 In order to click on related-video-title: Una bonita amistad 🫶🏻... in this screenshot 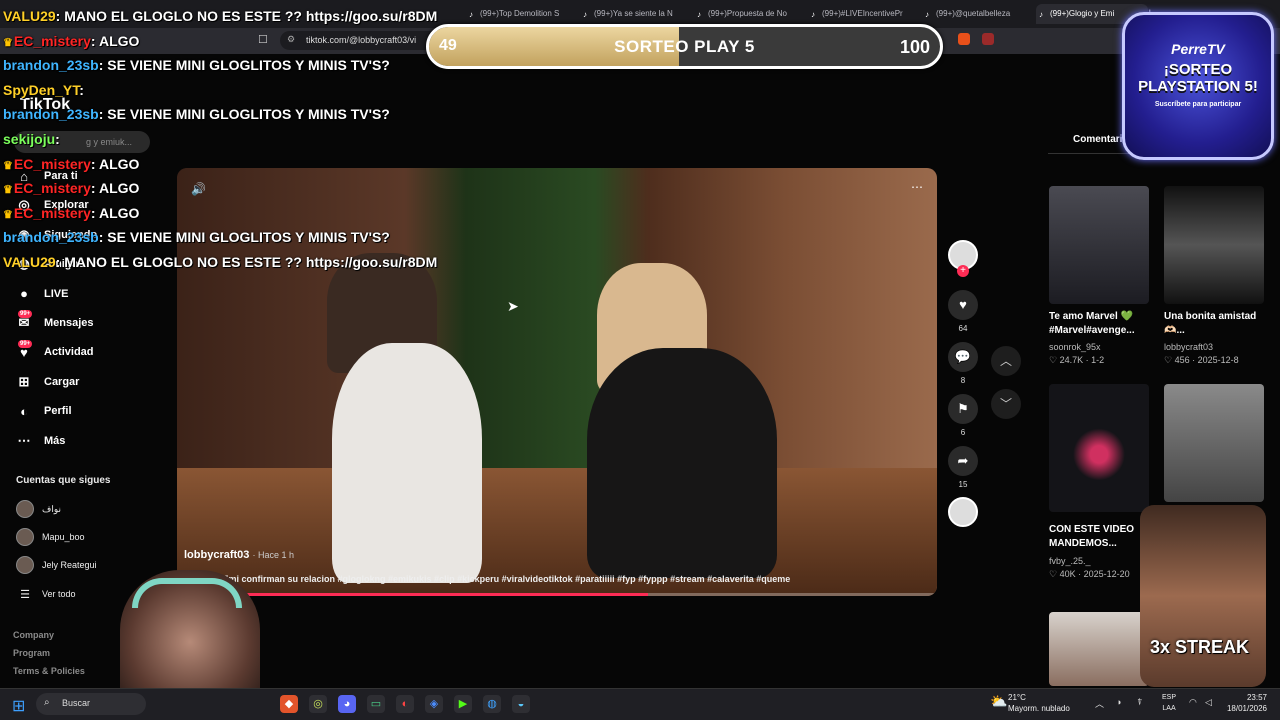, I will do `click(1216, 324)`.